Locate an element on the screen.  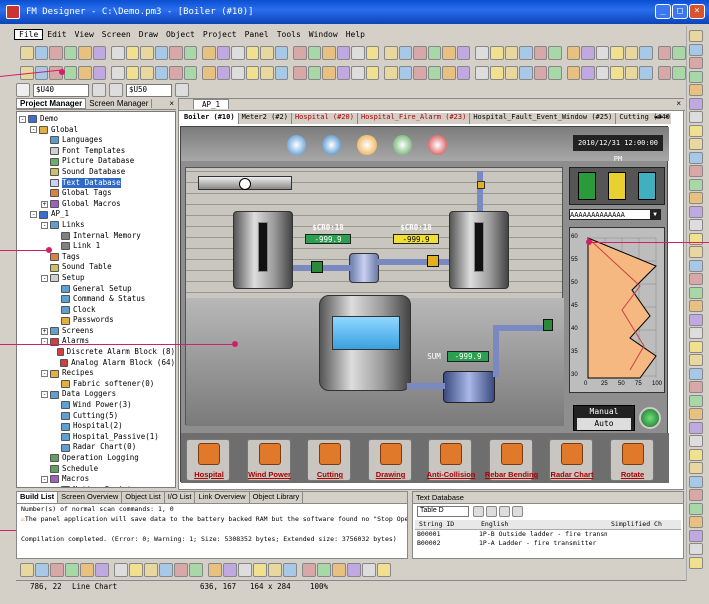
tree-node: General Setup is located at coordinates (96, 289).